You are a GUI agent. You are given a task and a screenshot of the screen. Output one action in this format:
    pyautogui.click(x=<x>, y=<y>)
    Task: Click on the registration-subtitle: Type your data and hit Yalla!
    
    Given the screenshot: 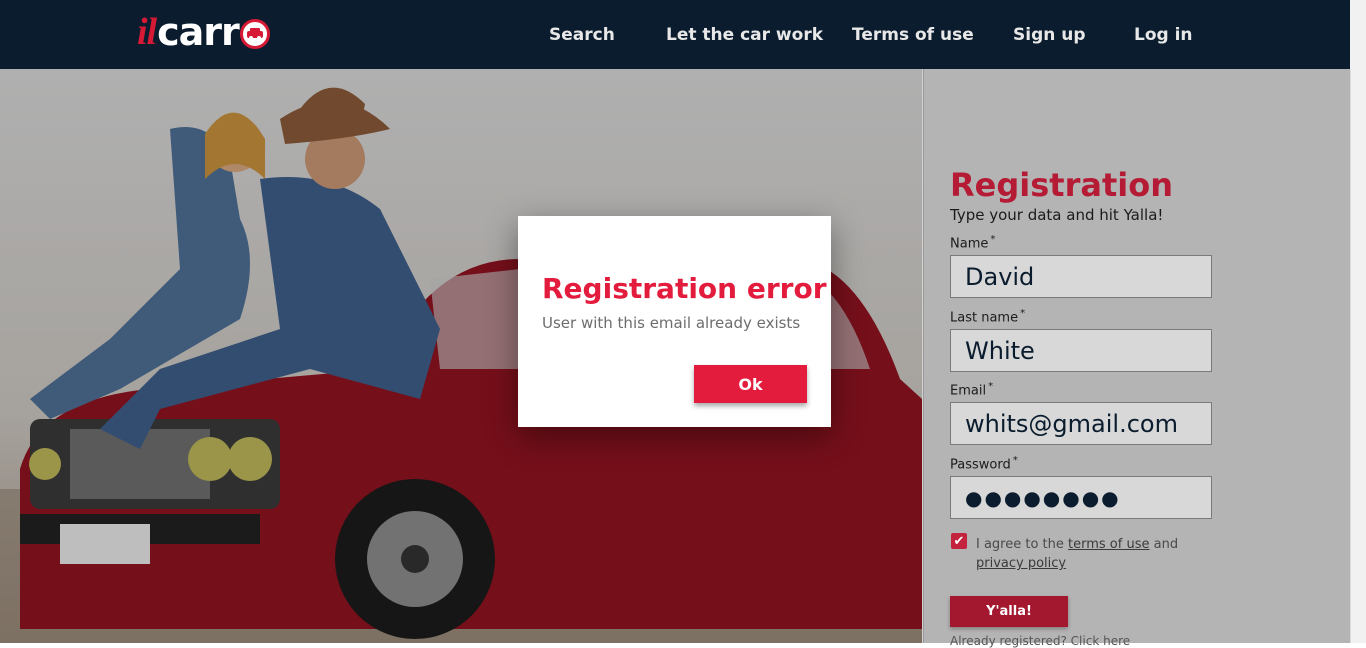 What is the action you would take?
    pyautogui.click(x=1057, y=215)
    